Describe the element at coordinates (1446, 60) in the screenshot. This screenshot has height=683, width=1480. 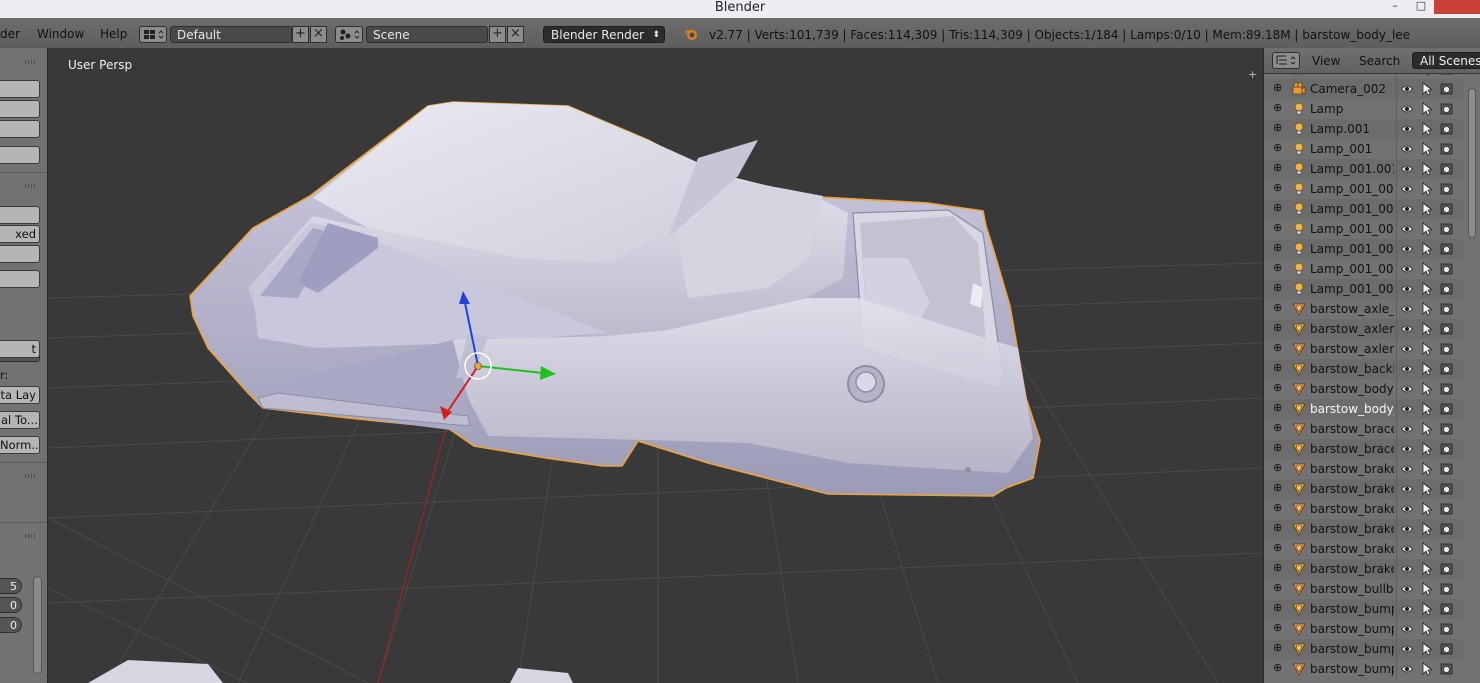
I see `display-mode-dropdown: All Scenes` at that location.